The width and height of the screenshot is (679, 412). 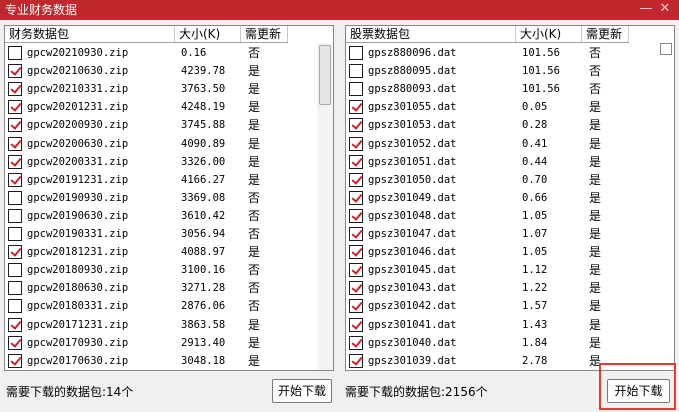 I want to click on list-row: gpsz301055.dat 0.05 是, so click(x=496, y=107).